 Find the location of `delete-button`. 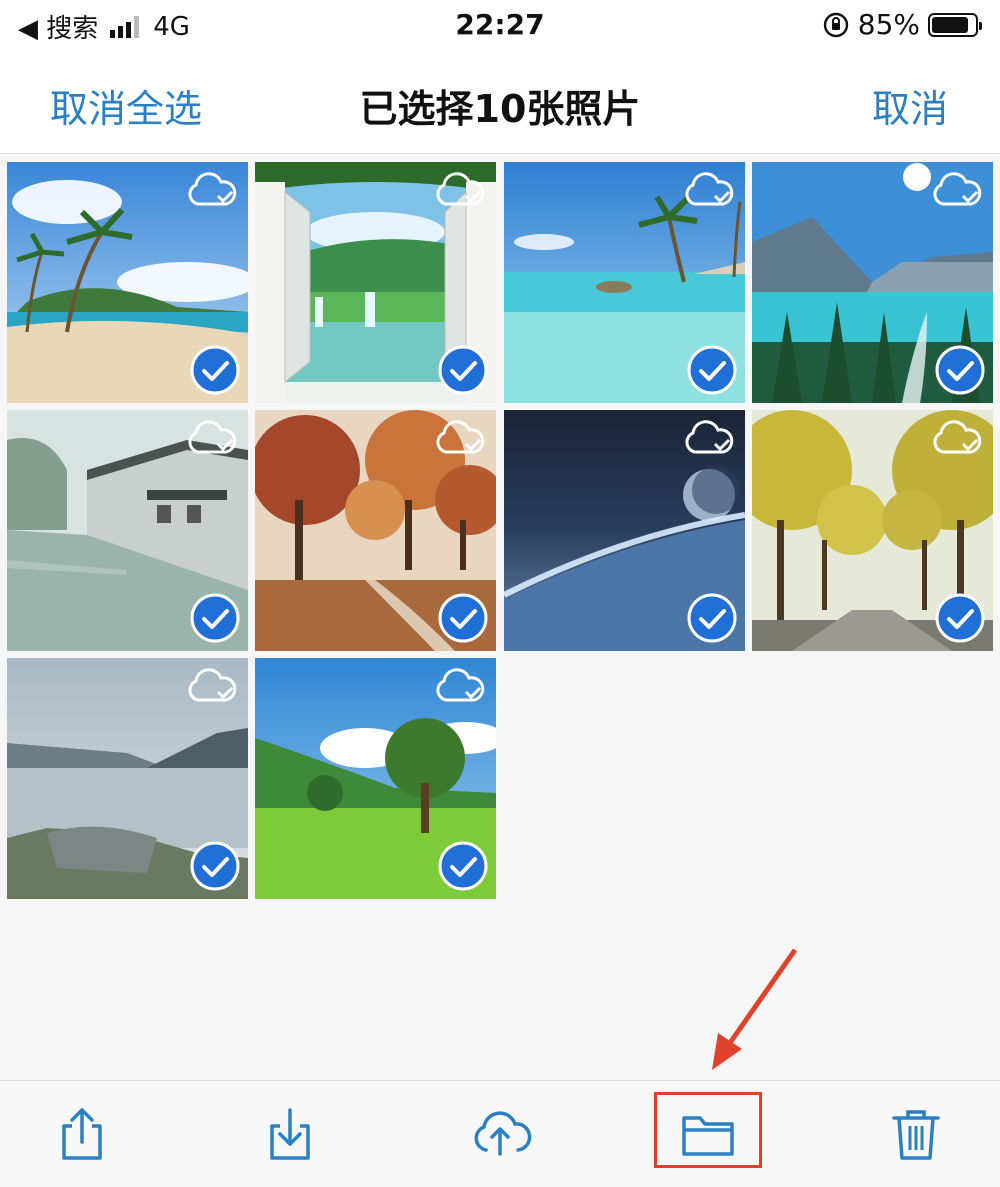

delete-button is located at coordinates (916, 1134).